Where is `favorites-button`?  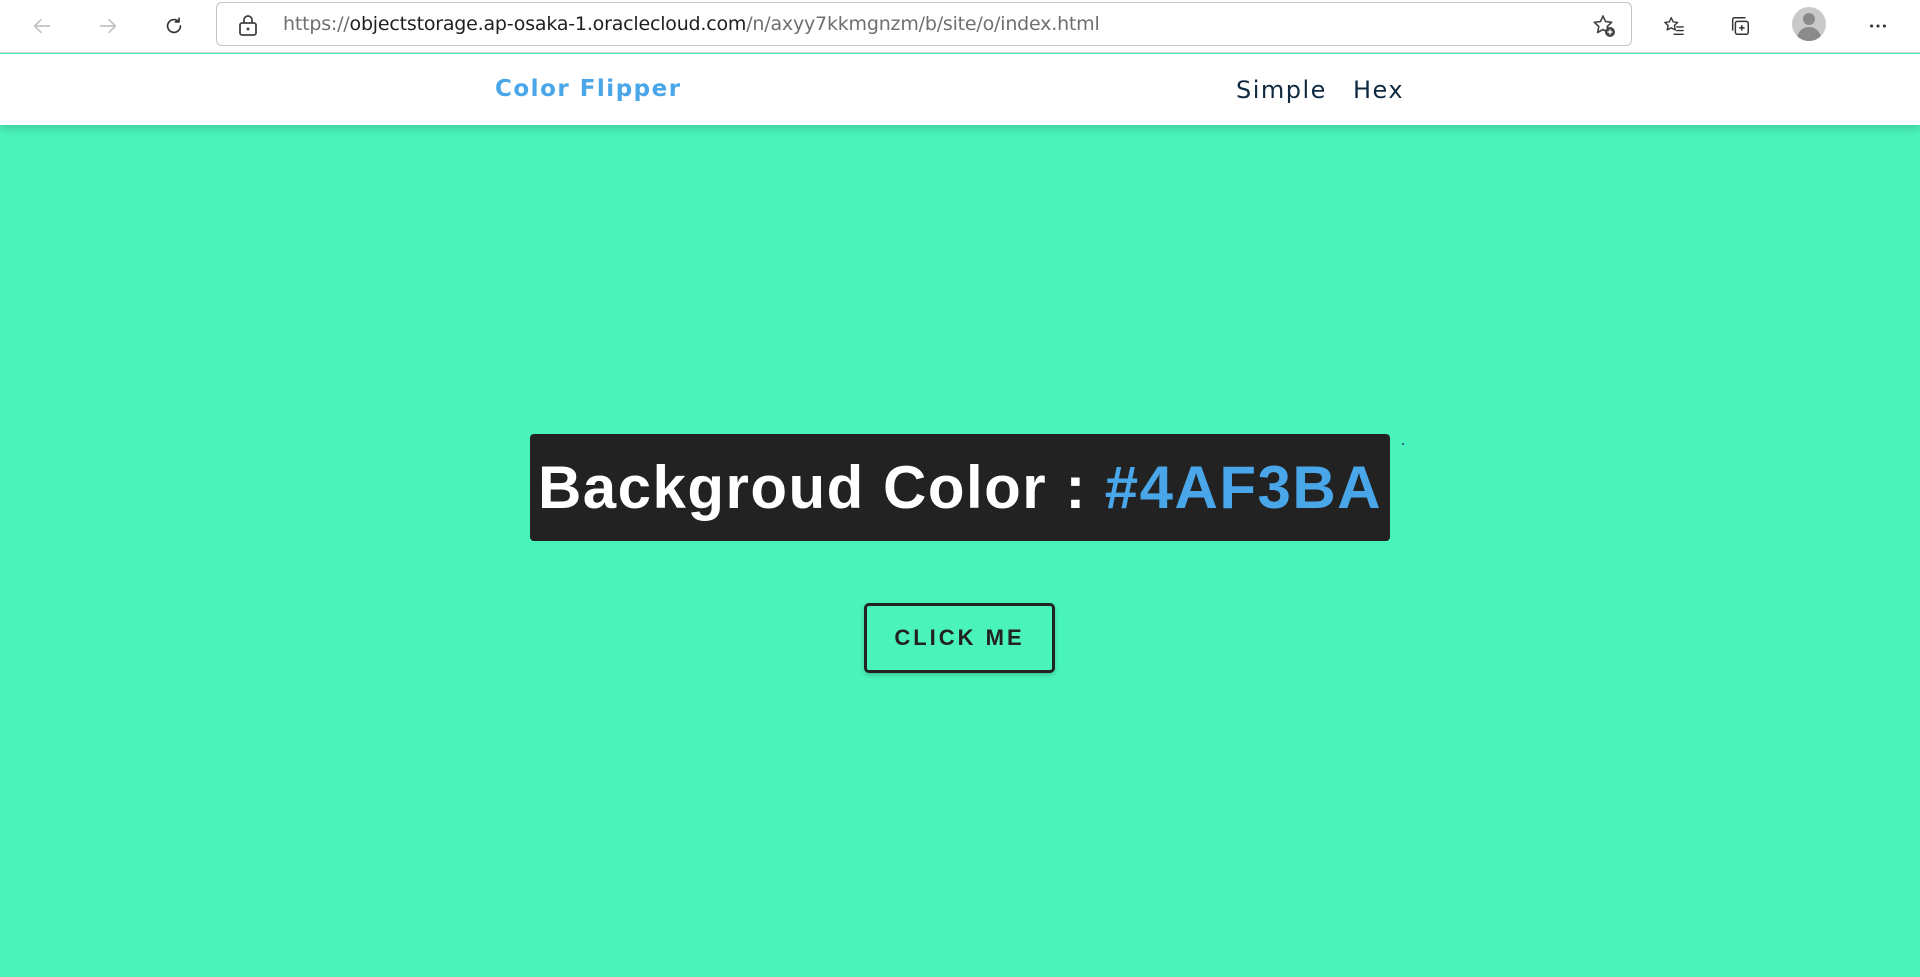
favorites-button is located at coordinates (1674, 26).